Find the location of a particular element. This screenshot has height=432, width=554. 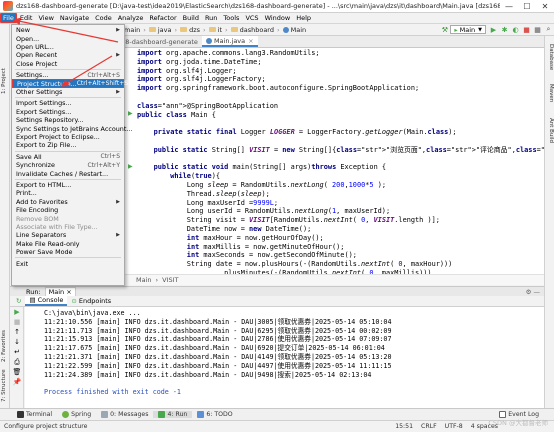

code-line: while(true){ is located at coordinates (340, 176).